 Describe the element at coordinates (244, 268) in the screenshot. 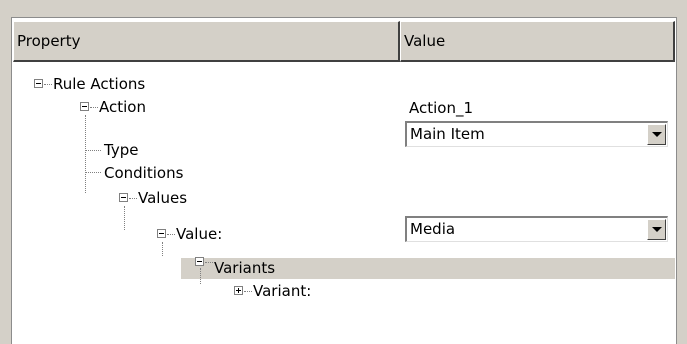

I see `tree-item-variants: Variants` at that location.